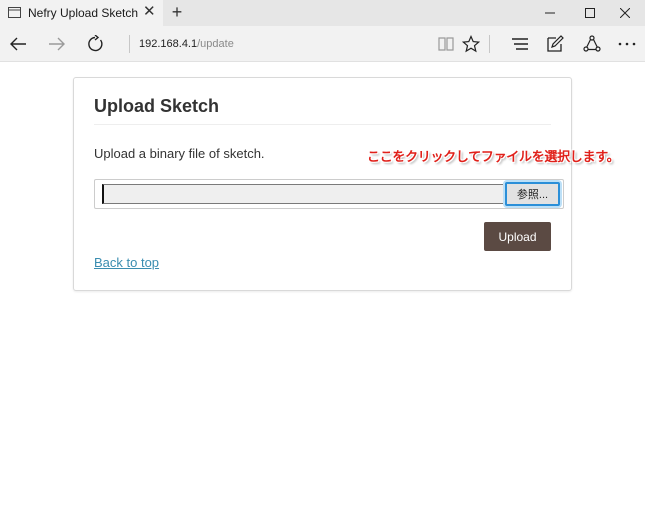 The width and height of the screenshot is (645, 510). I want to click on navigation-bar: 192.168.4.1/update, so click(322, 44).